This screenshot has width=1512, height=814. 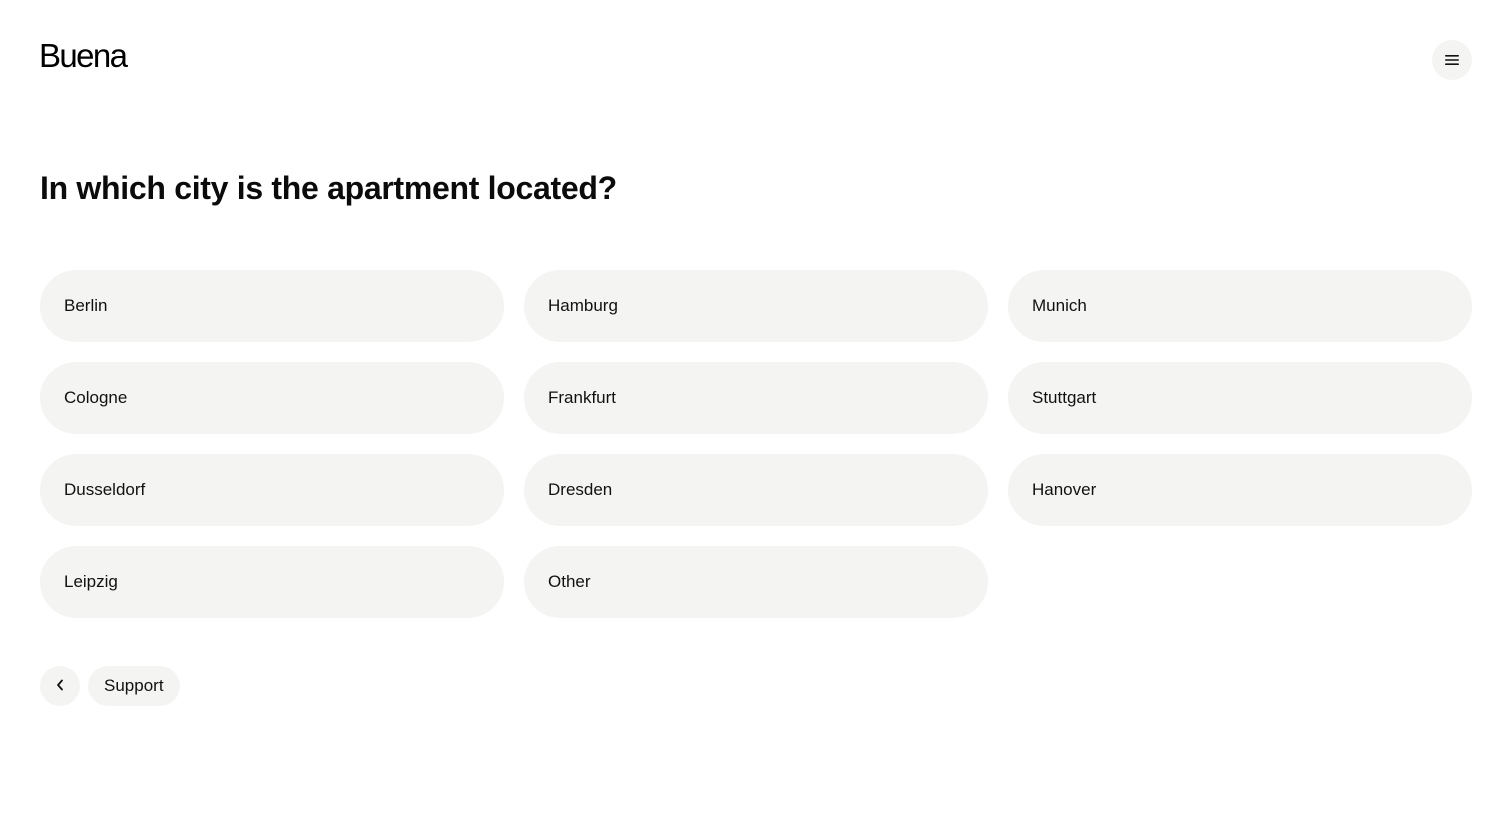 What do you see at coordinates (96, 397) in the screenshot?
I see `option-label: Cologne` at bounding box center [96, 397].